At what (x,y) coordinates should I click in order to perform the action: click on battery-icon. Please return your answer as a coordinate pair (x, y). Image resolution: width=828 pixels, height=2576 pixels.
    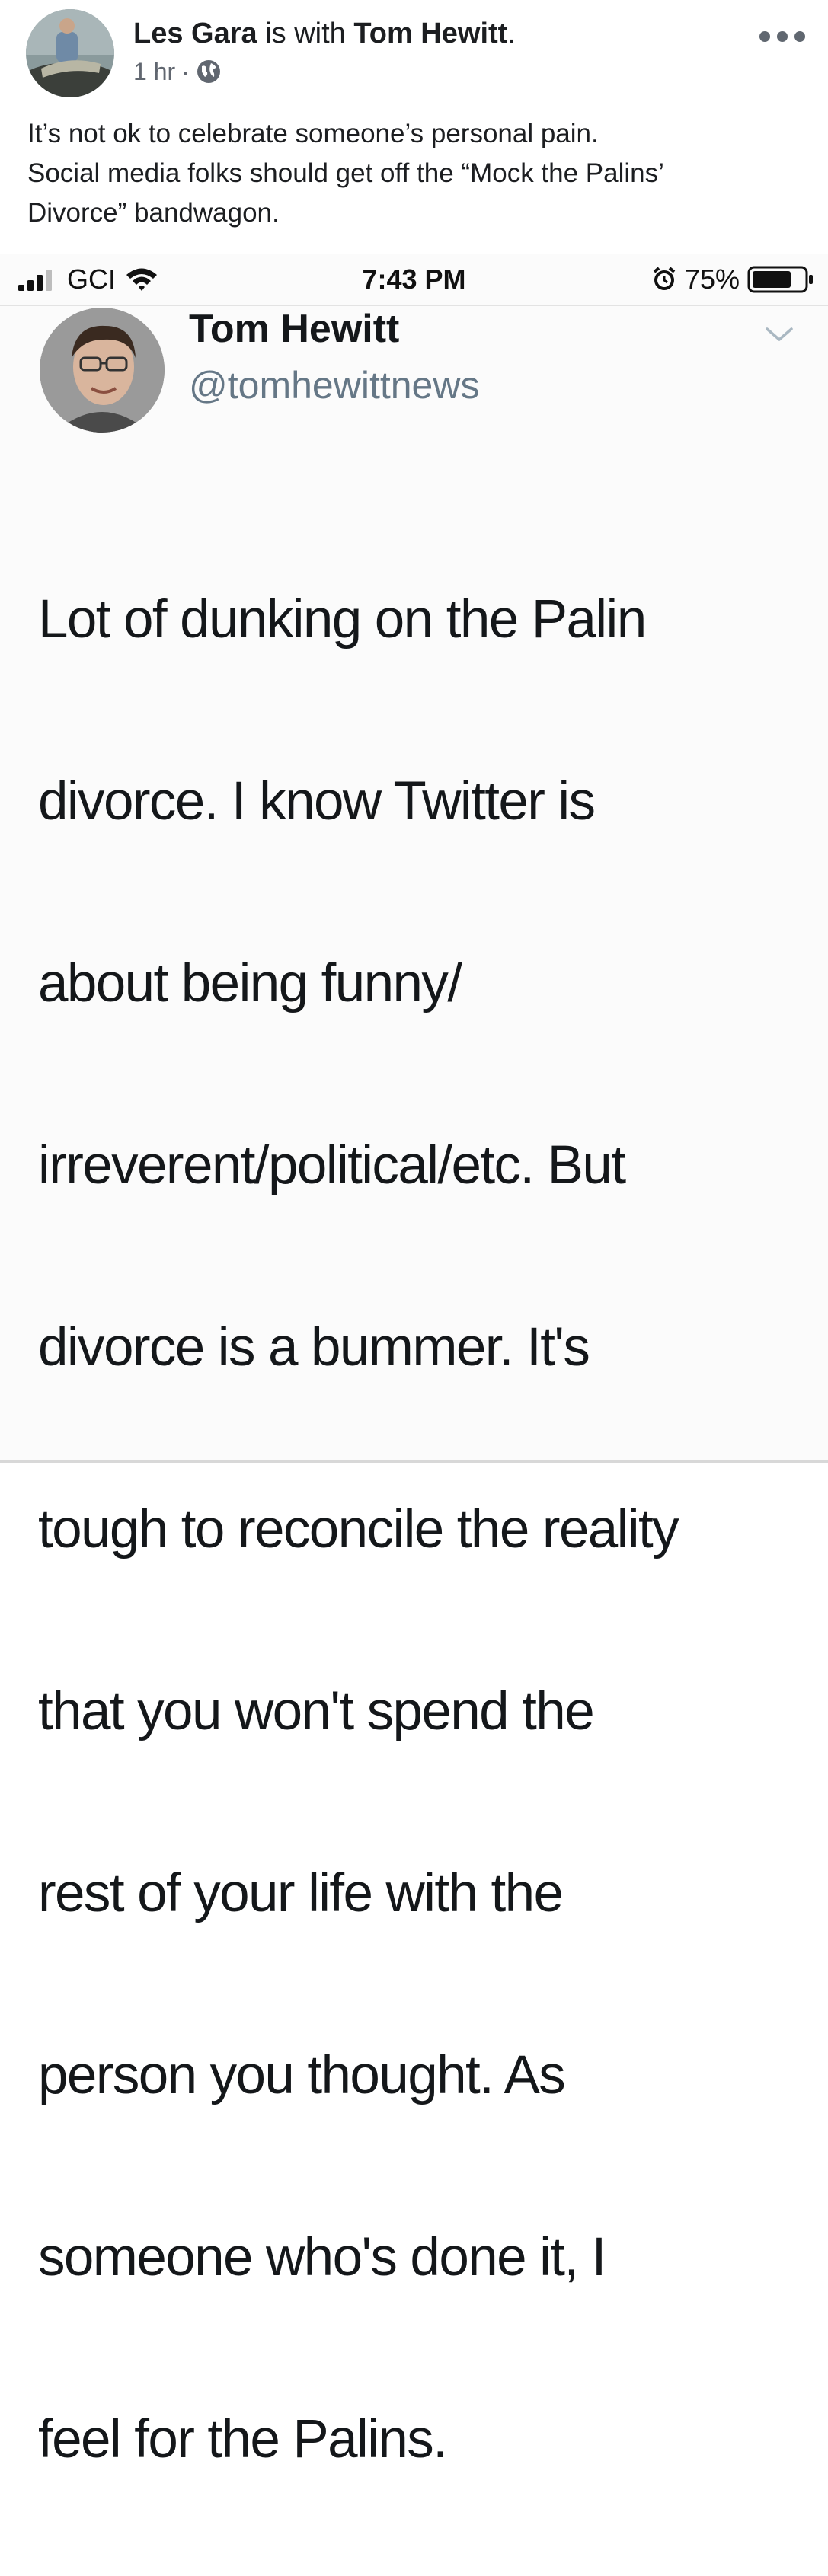
    Looking at the image, I should click on (780, 279).